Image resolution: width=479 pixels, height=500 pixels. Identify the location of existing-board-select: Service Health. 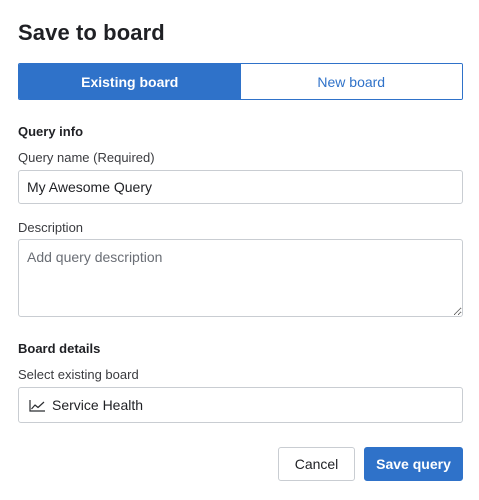
(240, 405).